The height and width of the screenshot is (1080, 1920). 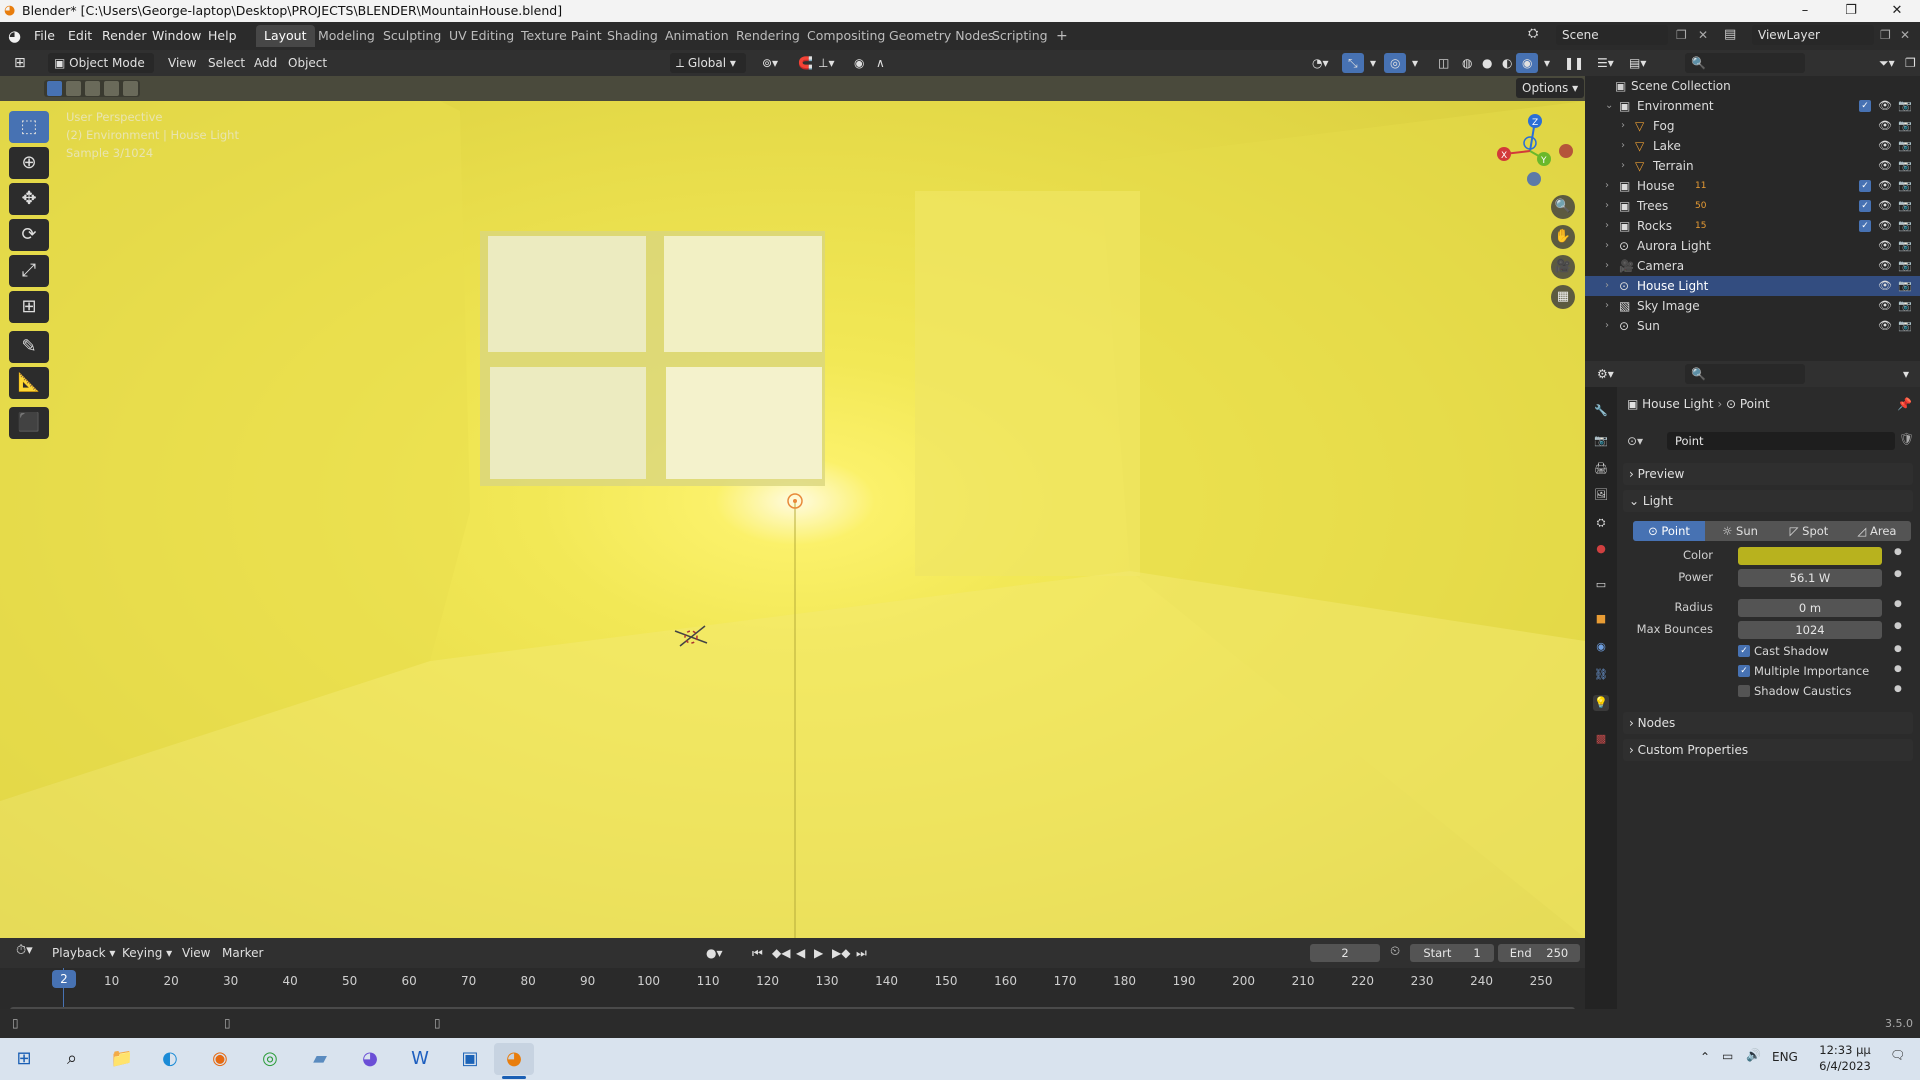 What do you see at coordinates (1887, 63) in the screenshot?
I see `filter-icon: ⏷▾` at bounding box center [1887, 63].